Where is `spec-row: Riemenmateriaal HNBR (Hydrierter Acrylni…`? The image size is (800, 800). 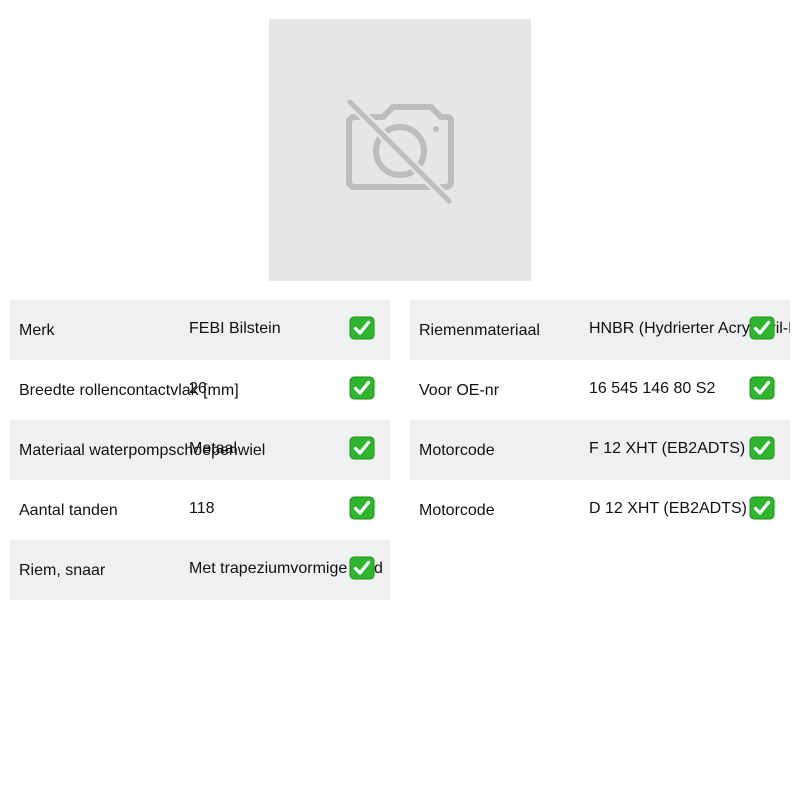
spec-row: Riemenmateriaal HNBR (Hydrierter Acrylni… is located at coordinates (600, 330).